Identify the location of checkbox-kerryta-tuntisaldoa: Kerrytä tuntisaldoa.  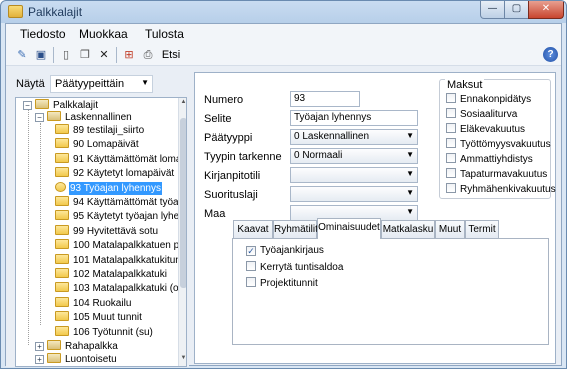
(294, 267).